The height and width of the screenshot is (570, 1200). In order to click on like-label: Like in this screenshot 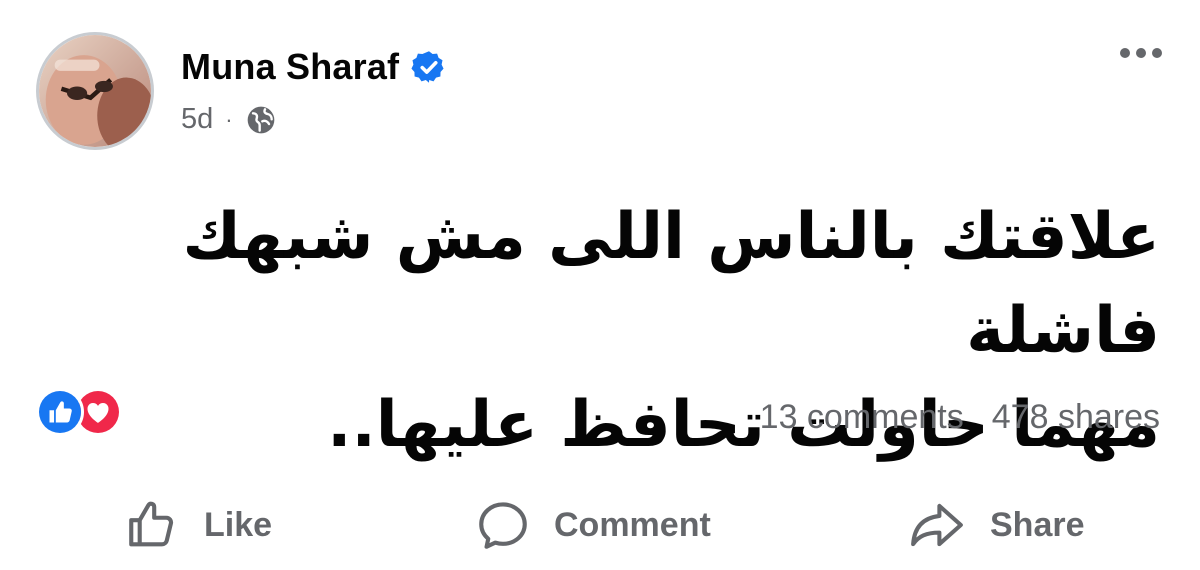, I will do `click(238, 524)`.